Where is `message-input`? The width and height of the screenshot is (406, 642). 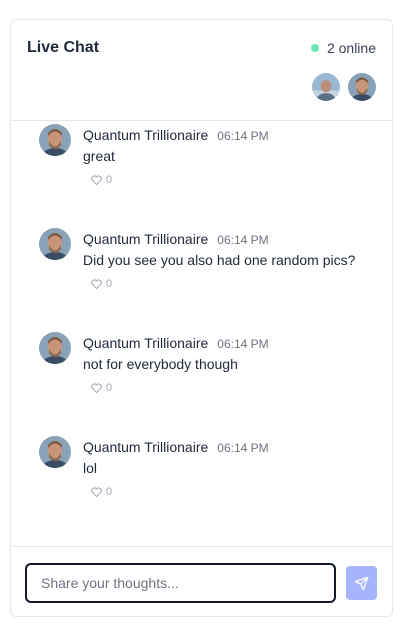
message-input is located at coordinates (180, 583).